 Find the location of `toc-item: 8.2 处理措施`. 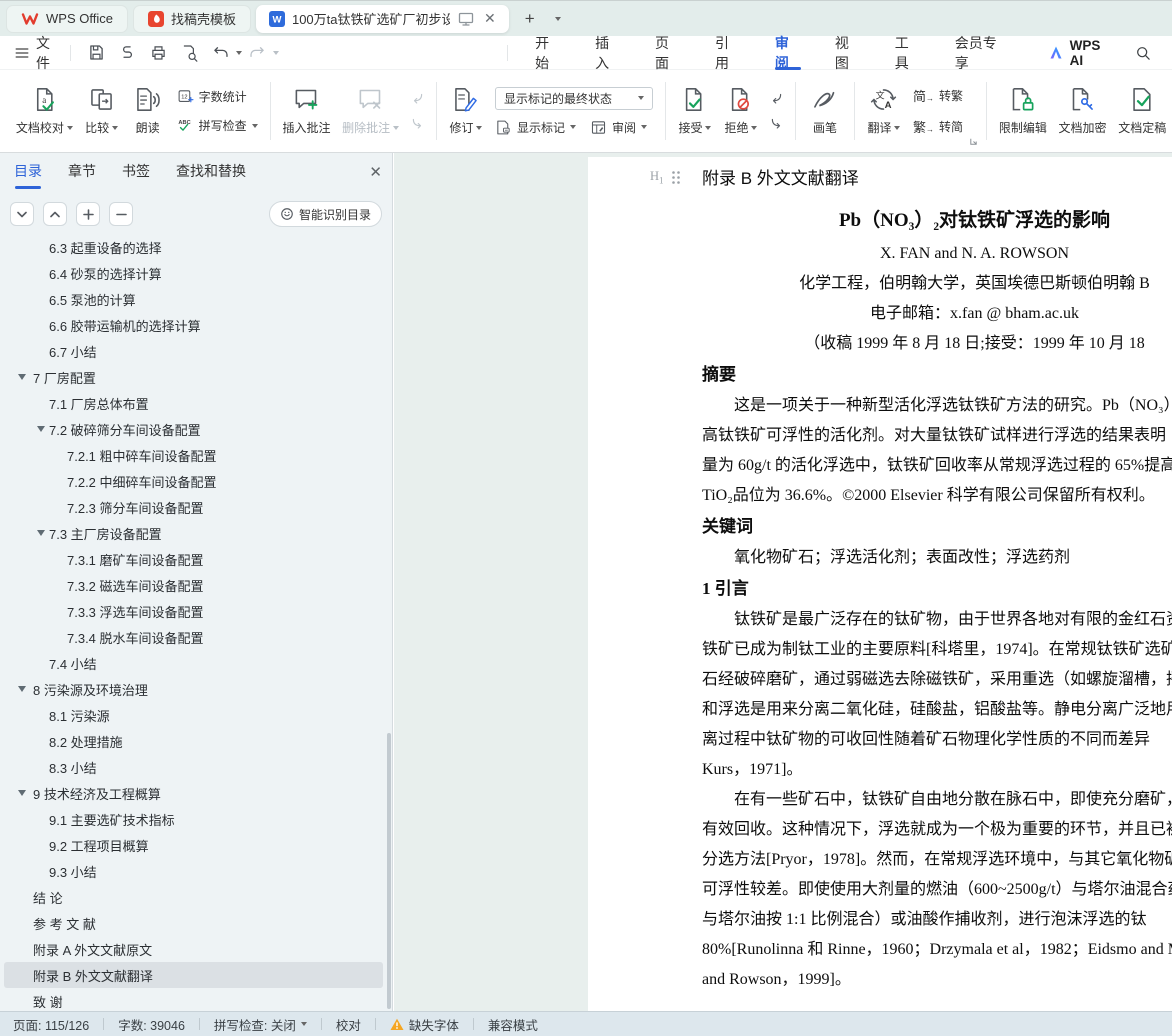

toc-item: 8.2 处理措施 is located at coordinates (193, 741).